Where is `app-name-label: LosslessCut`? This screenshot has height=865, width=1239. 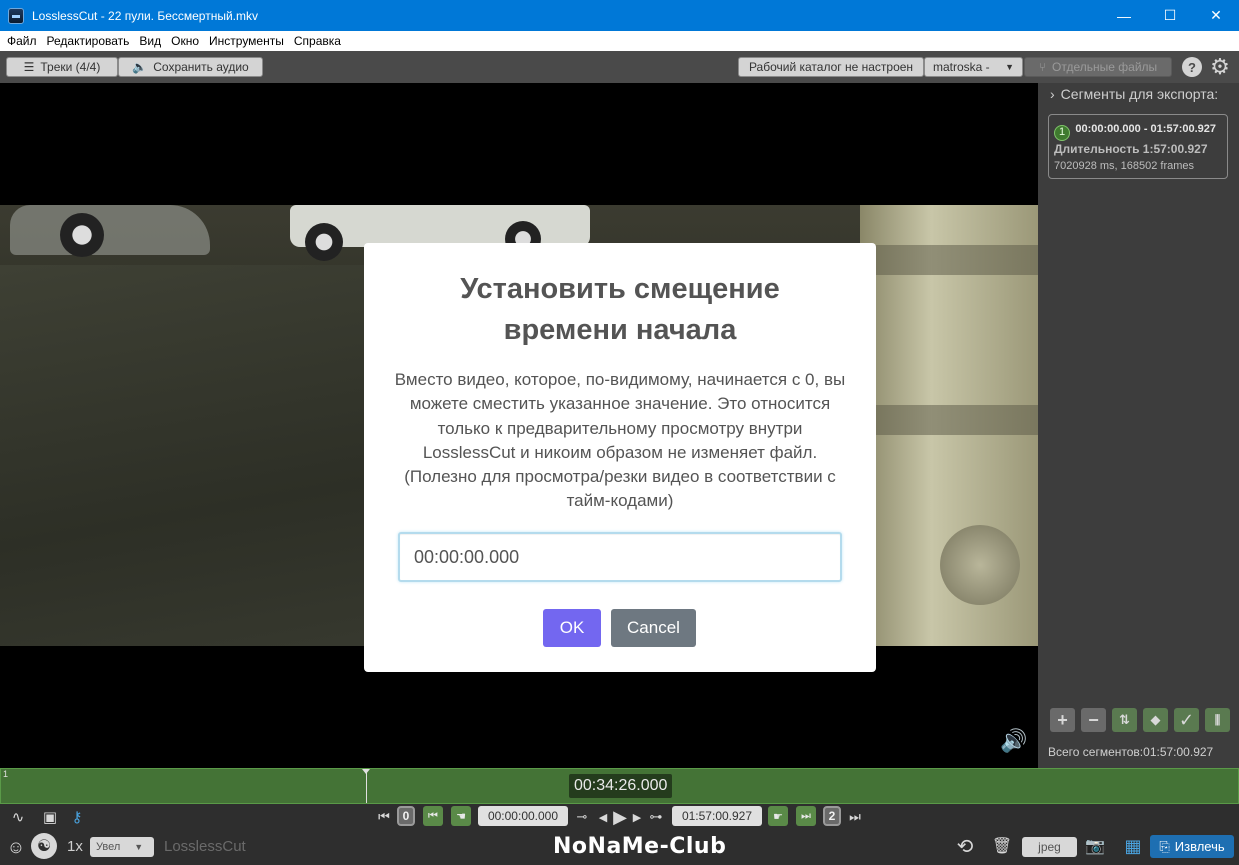
app-name-label: LosslessCut is located at coordinates (205, 846).